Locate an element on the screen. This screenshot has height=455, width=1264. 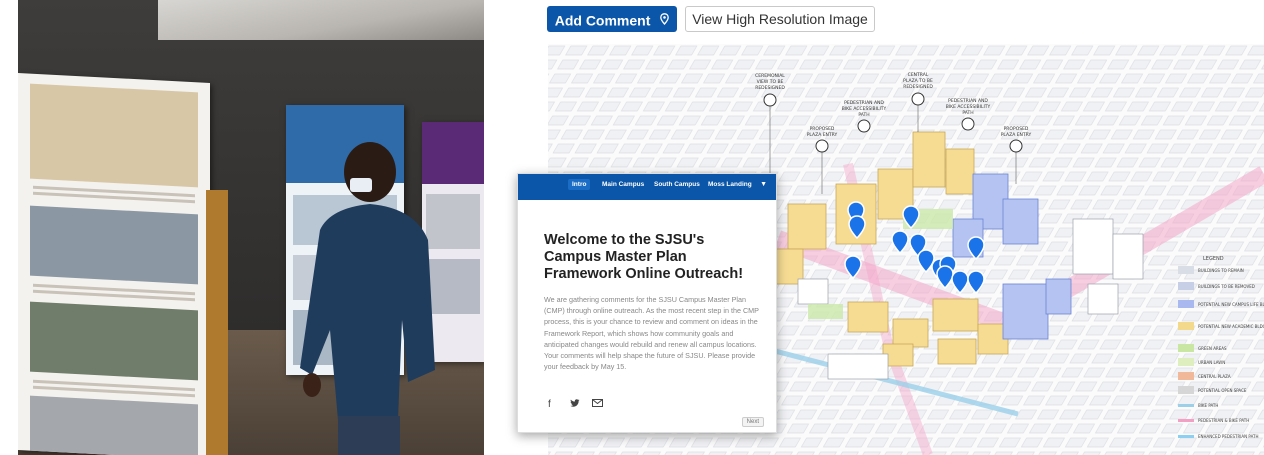
facebook-icon: f is located at coordinates (549, 404).